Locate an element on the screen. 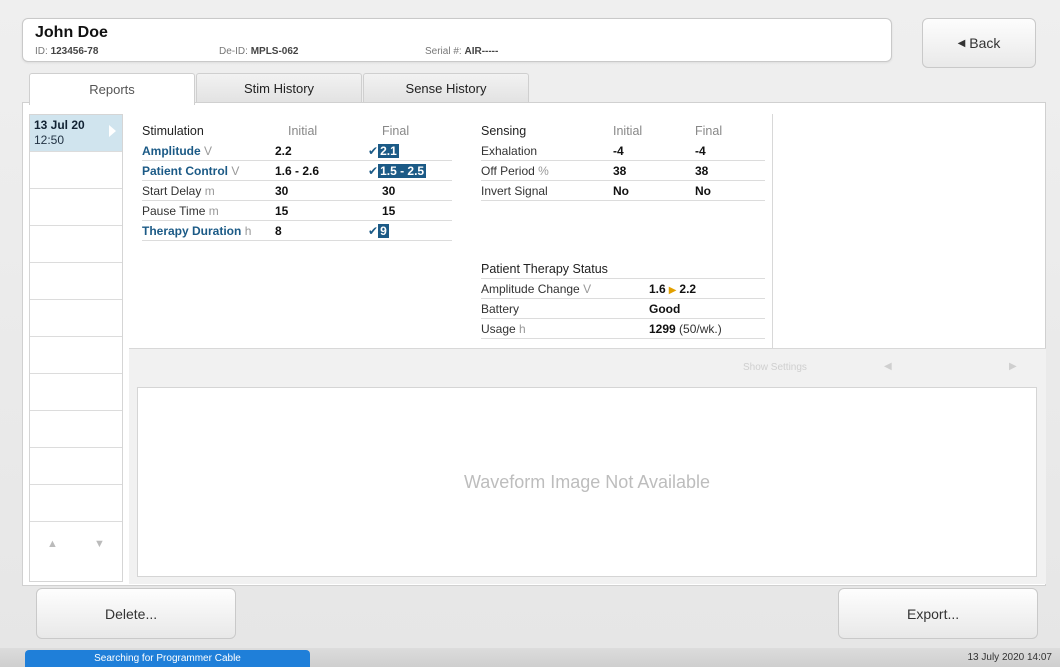 Image resolution: width=1060 pixels, height=667 pixels. stim-row-label: Patient Control V is located at coordinates (191, 171).